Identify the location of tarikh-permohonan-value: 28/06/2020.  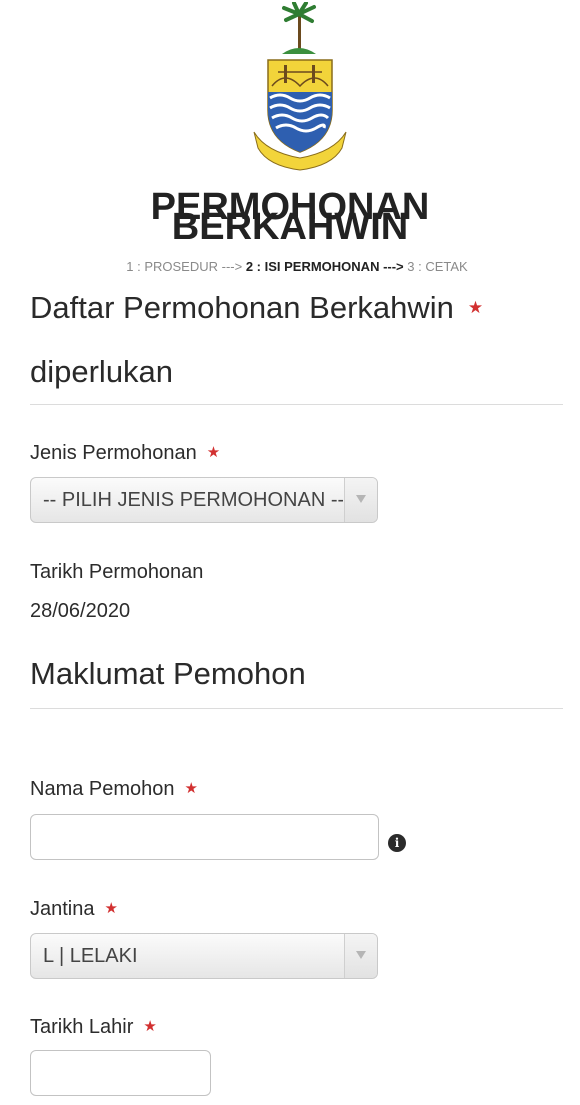
(80, 611).